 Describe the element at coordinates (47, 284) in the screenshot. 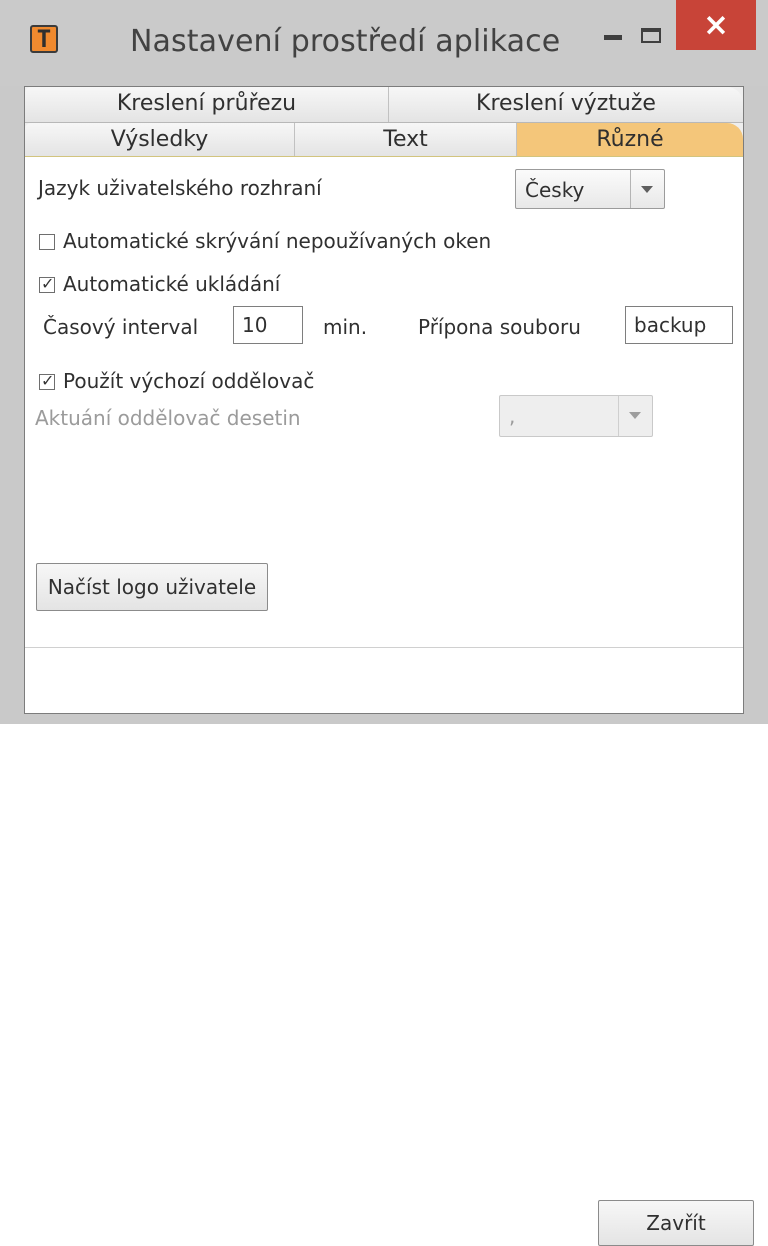

I see `auto-save-checkbox` at that location.